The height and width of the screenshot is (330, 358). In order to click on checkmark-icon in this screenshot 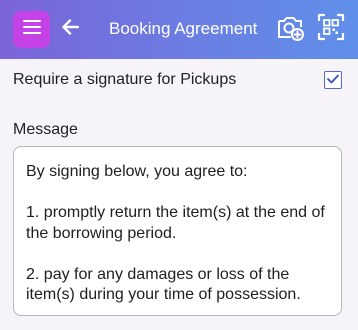, I will do `click(333, 80)`.